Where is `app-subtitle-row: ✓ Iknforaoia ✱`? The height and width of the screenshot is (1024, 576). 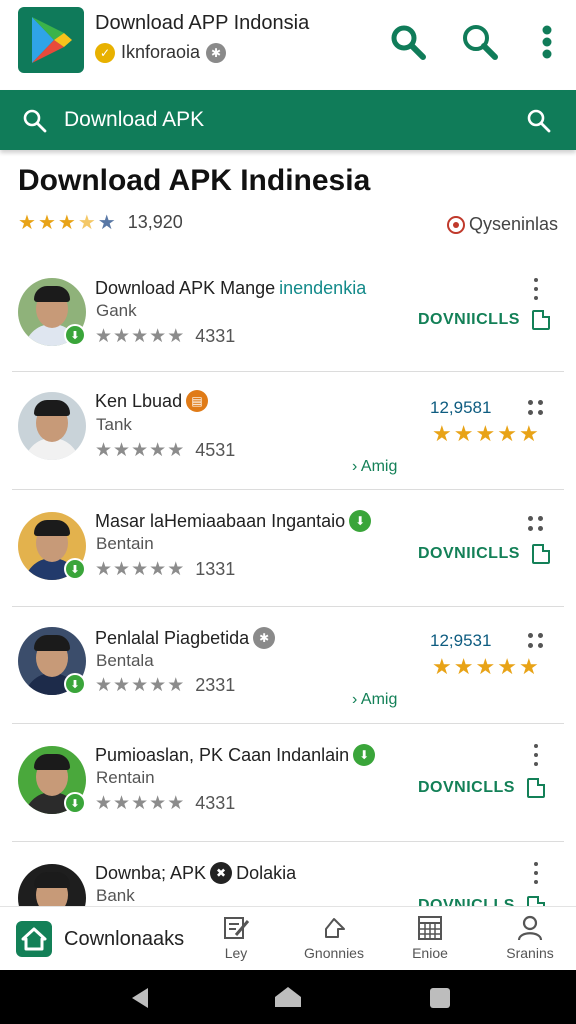
app-subtitle-row: ✓ Iknforaoia ✱ is located at coordinates (161, 52).